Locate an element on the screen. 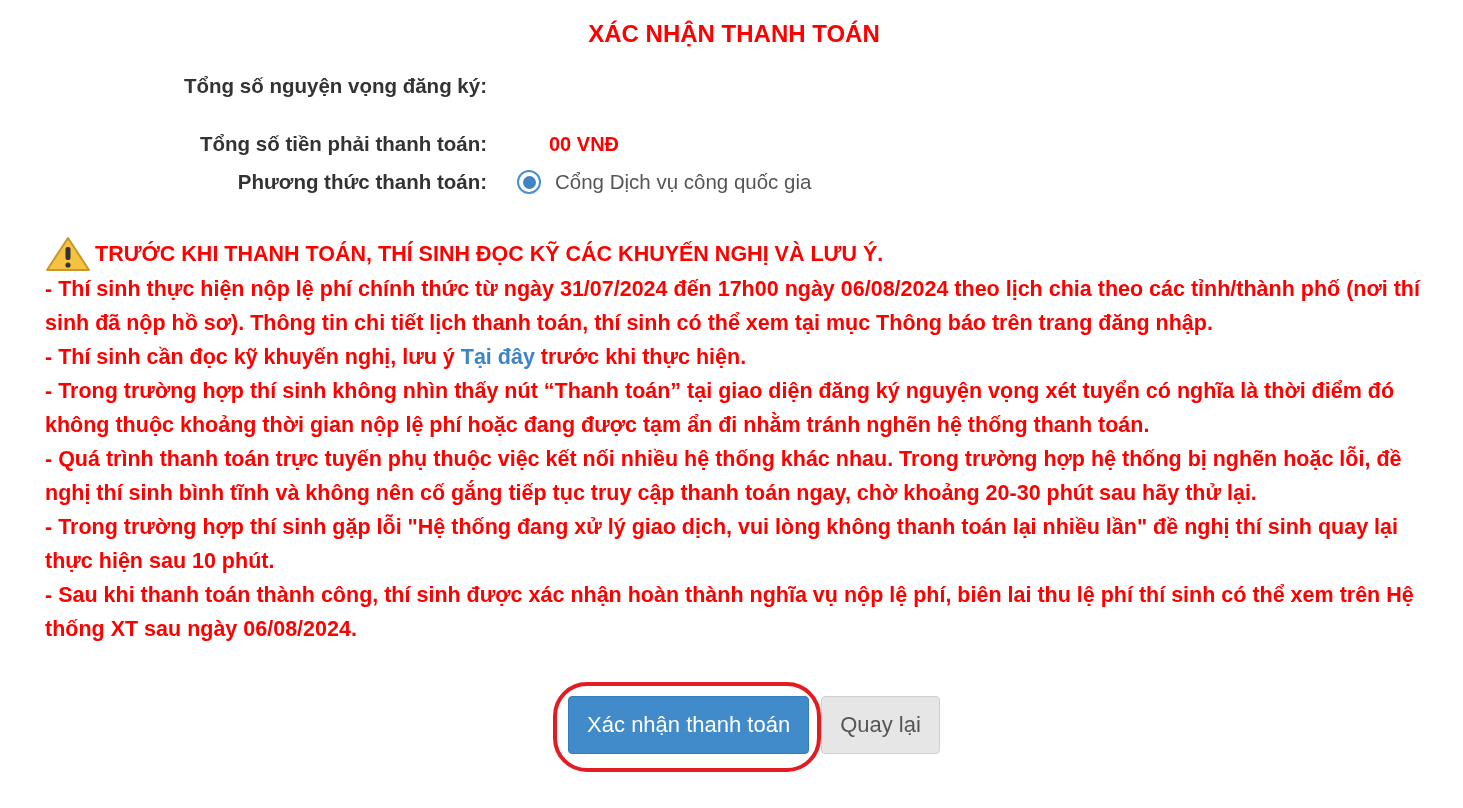 The image size is (1463, 808). warning-heading: TRƯỚC KHI THANH TOÁN, THÍ SINH ĐỌC KỸ CÁC KHUYẾN NGHỊ VÀ LƯU Ý. is located at coordinates (489, 254).